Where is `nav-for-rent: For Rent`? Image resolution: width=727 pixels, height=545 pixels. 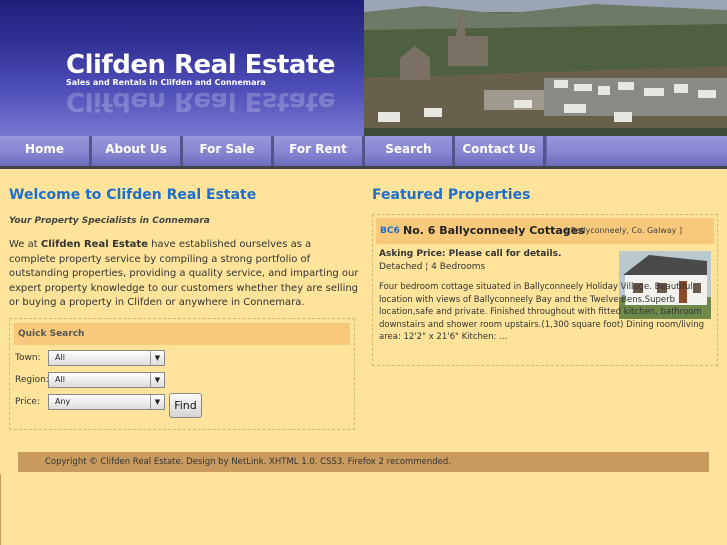 nav-for-rent: For Rent is located at coordinates (319, 151).